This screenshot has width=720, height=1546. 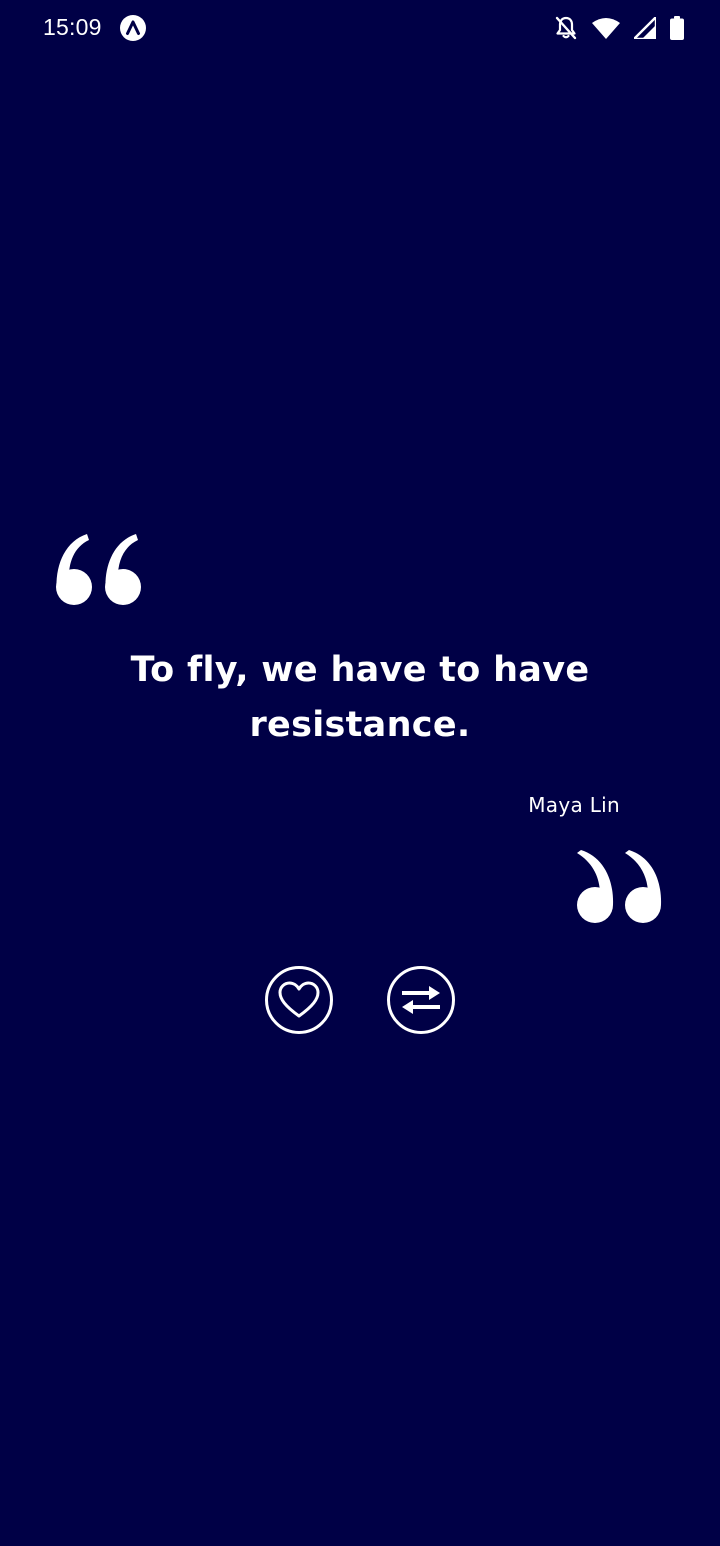 I want to click on wifi-icon, so click(x=606, y=28).